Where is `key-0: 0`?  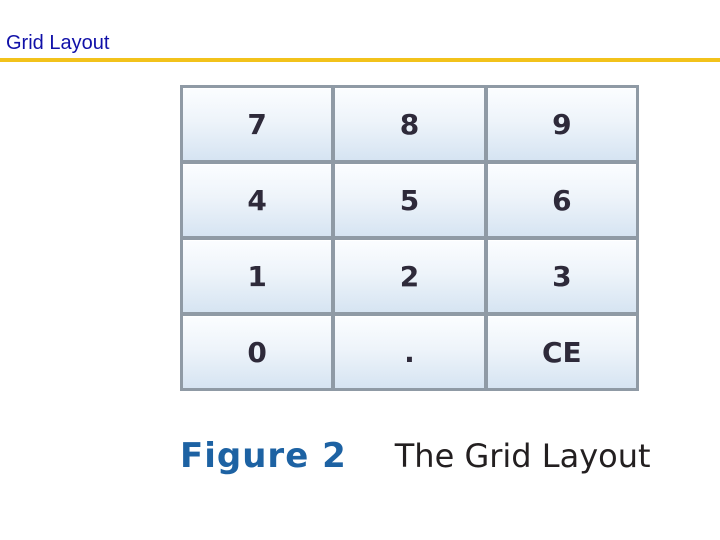 key-0: 0 is located at coordinates (257, 352).